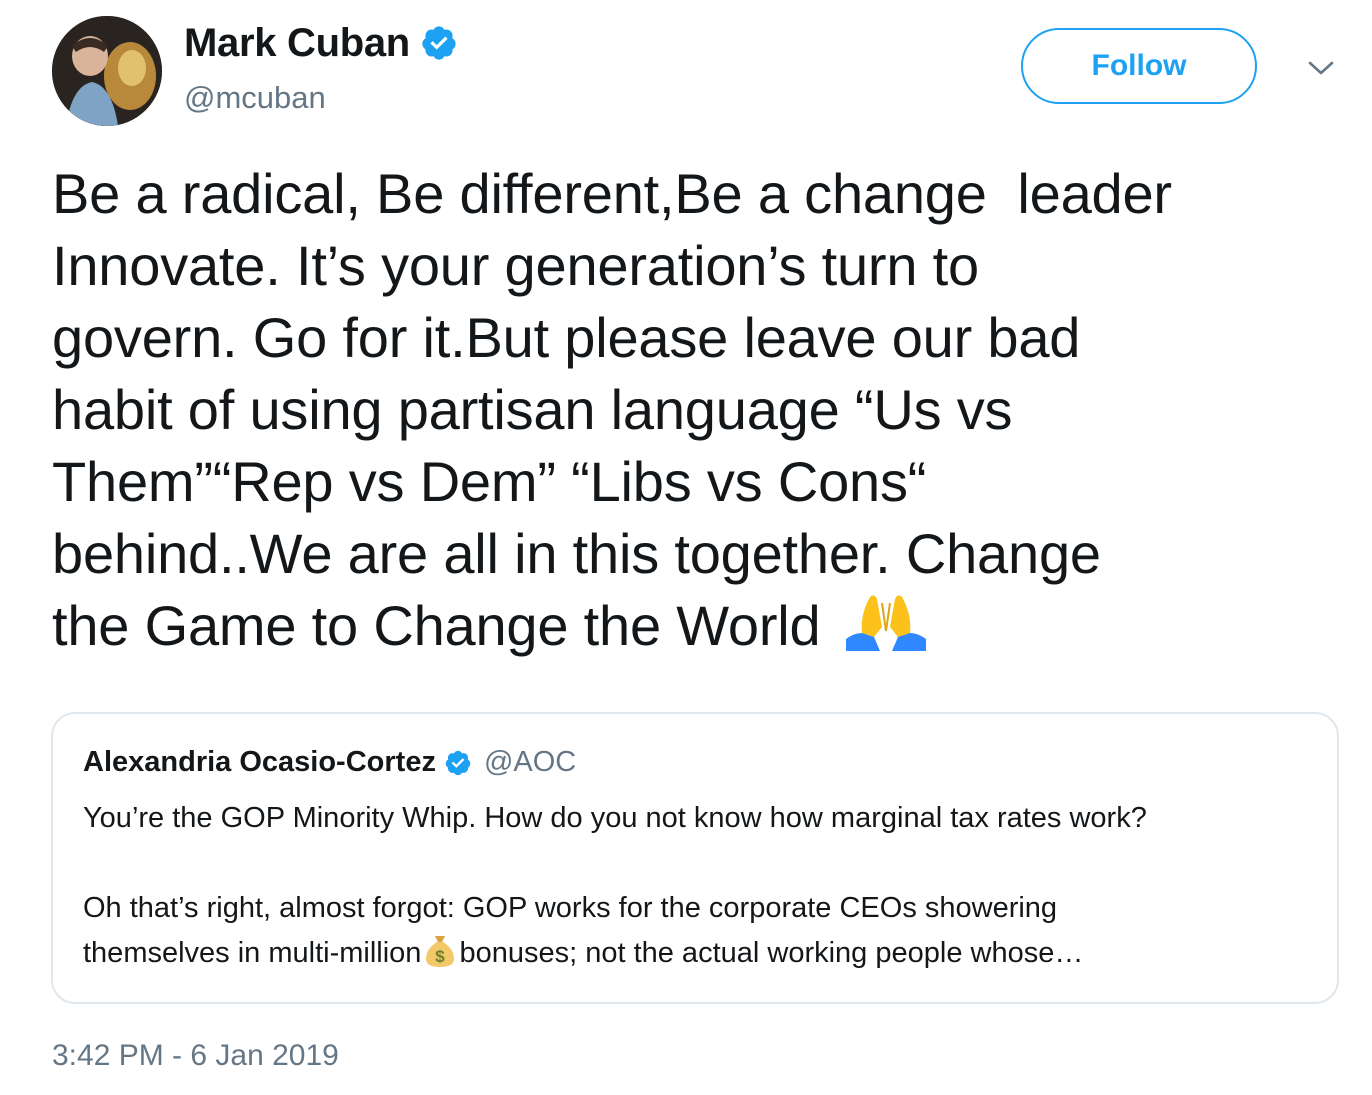 The width and height of the screenshot is (1372, 1095). I want to click on folded-hands-emoji-icon, so click(885, 623).